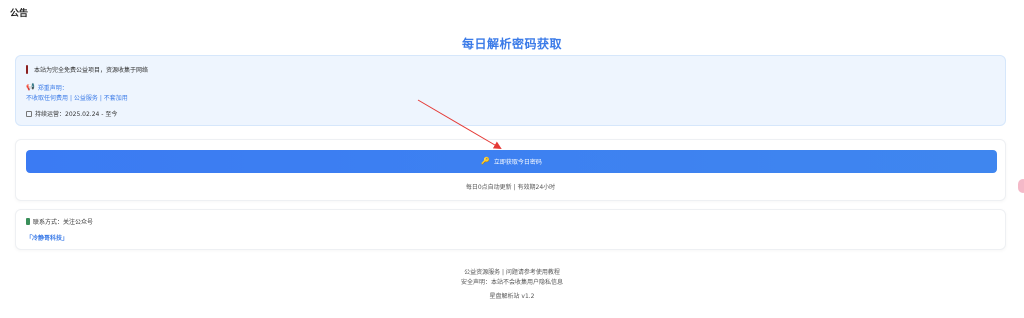 The image size is (1024, 318). What do you see at coordinates (91, 70) in the screenshot?
I see `notice-intro: 本站为完全免费公益项目，资源收集于网络` at bounding box center [91, 70].